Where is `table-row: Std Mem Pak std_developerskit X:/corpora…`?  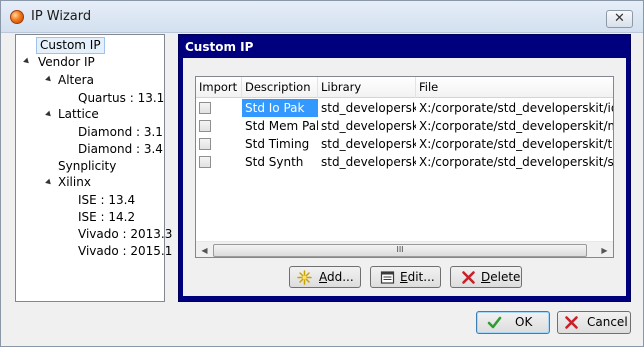
table-row: Std Mem Pak std_developerskit X:/corpora… is located at coordinates (404, 126).